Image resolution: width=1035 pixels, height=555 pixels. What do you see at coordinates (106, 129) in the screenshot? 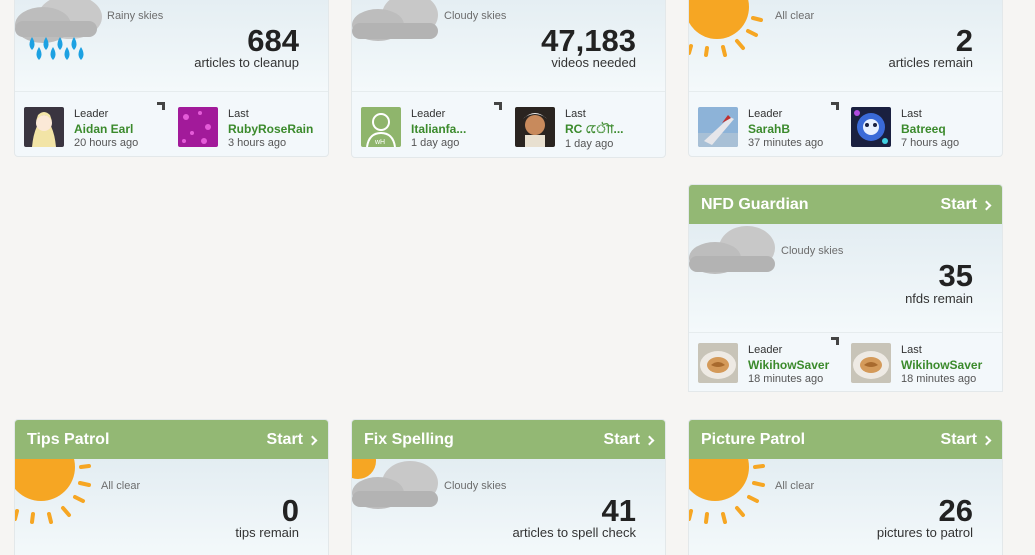
I see `leader-name: Aidan Earl` at bounding box center [106, 129].